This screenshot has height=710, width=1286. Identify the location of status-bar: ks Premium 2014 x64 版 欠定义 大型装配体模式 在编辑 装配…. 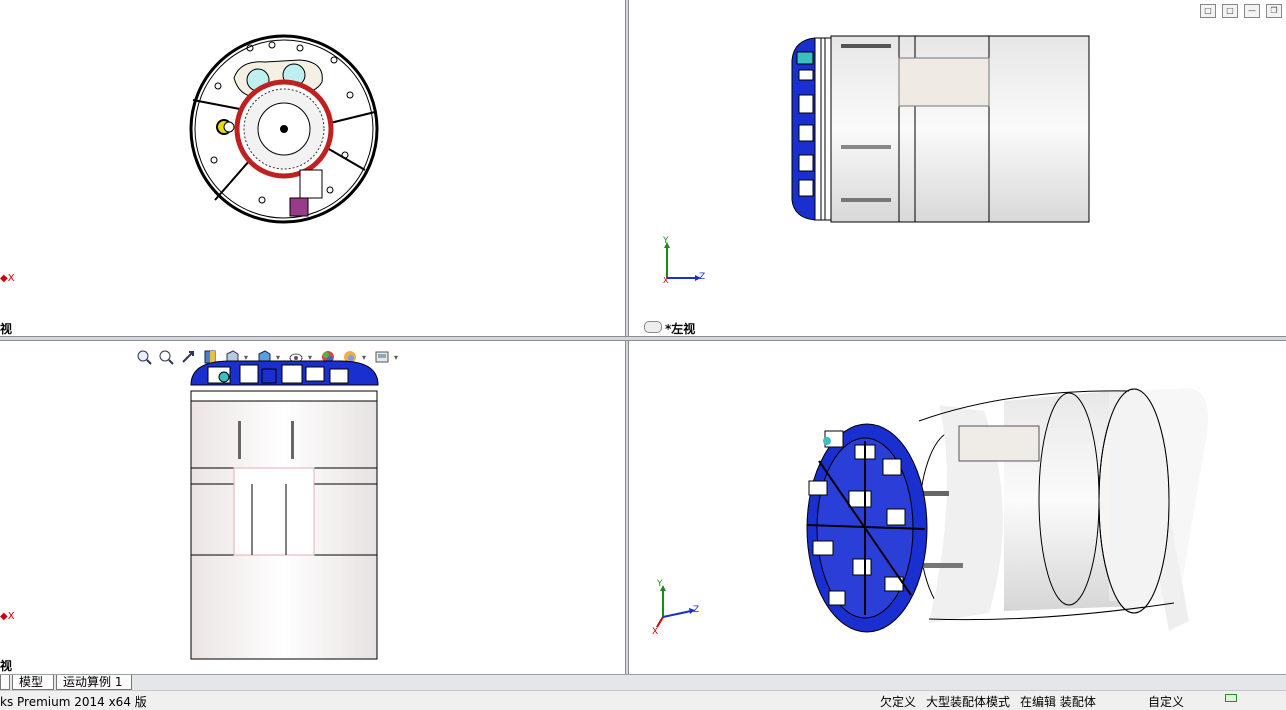
(643, 700).